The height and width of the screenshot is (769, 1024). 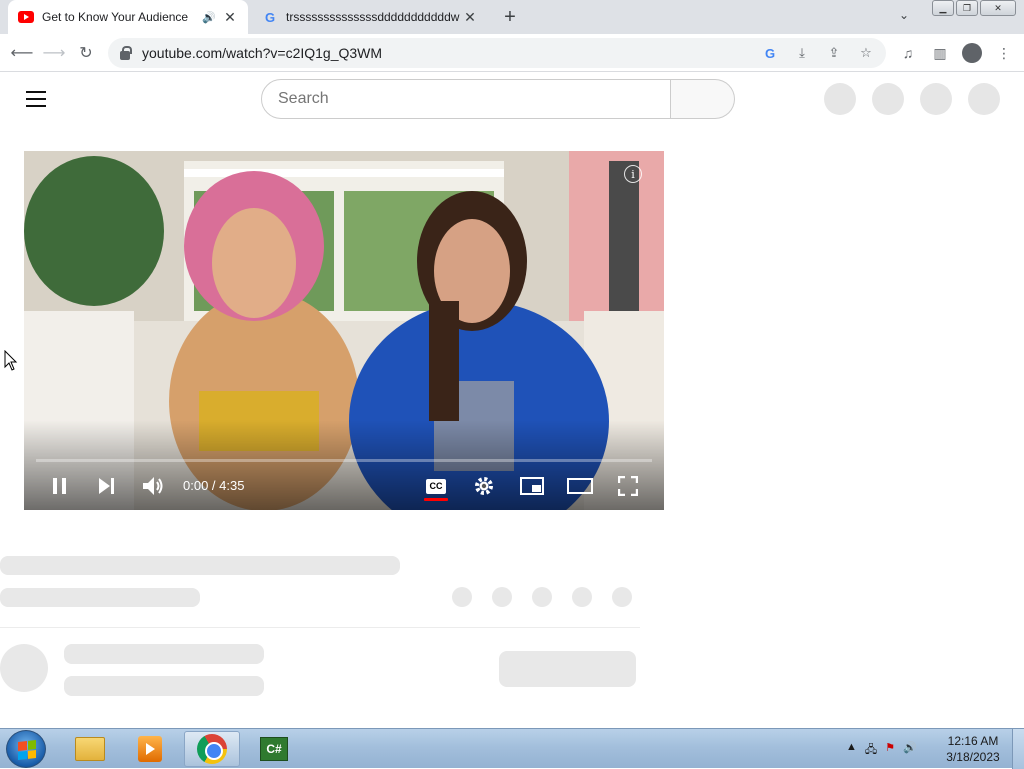 I want to click on taskbar-explorer, so click(x=90, y=749).